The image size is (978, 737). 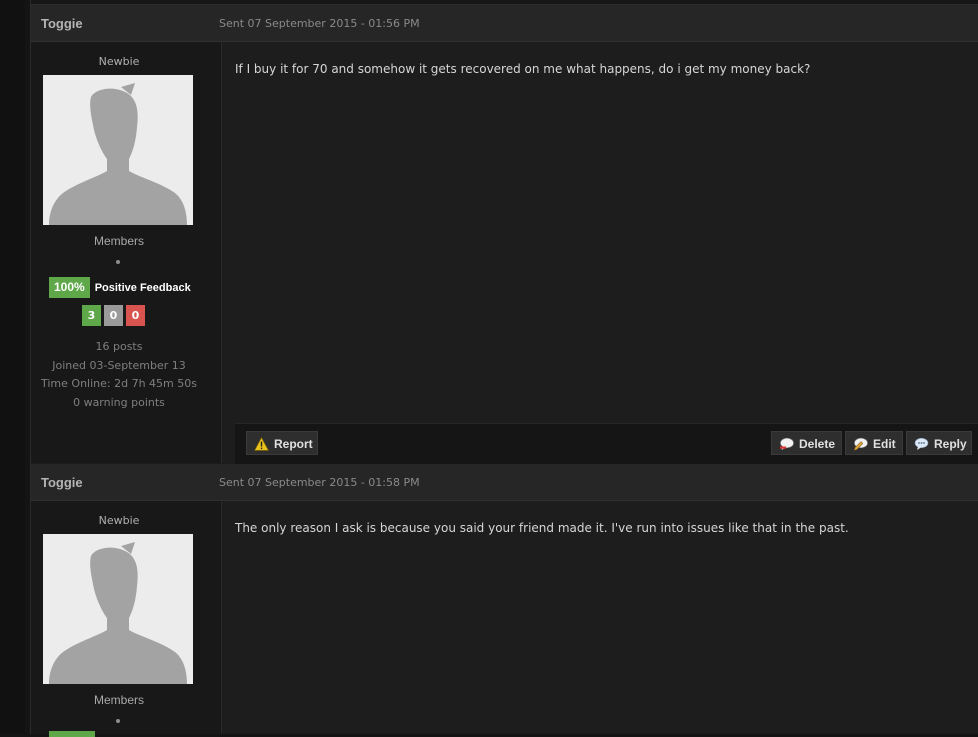 I want to click on report-label: Report, so click(x=293, y=444).